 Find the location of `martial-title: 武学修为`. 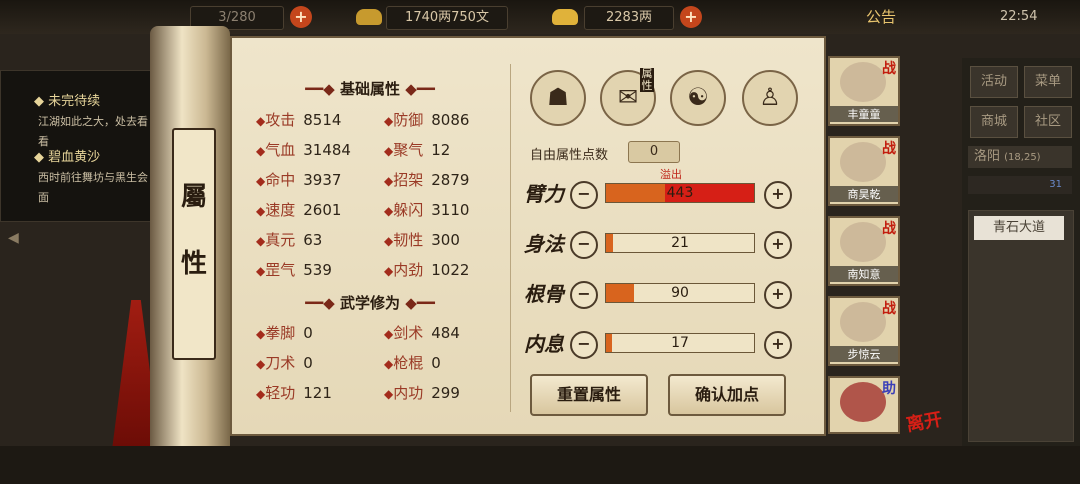

martial-title: 武学修为 is located at coordinates (369, 303).